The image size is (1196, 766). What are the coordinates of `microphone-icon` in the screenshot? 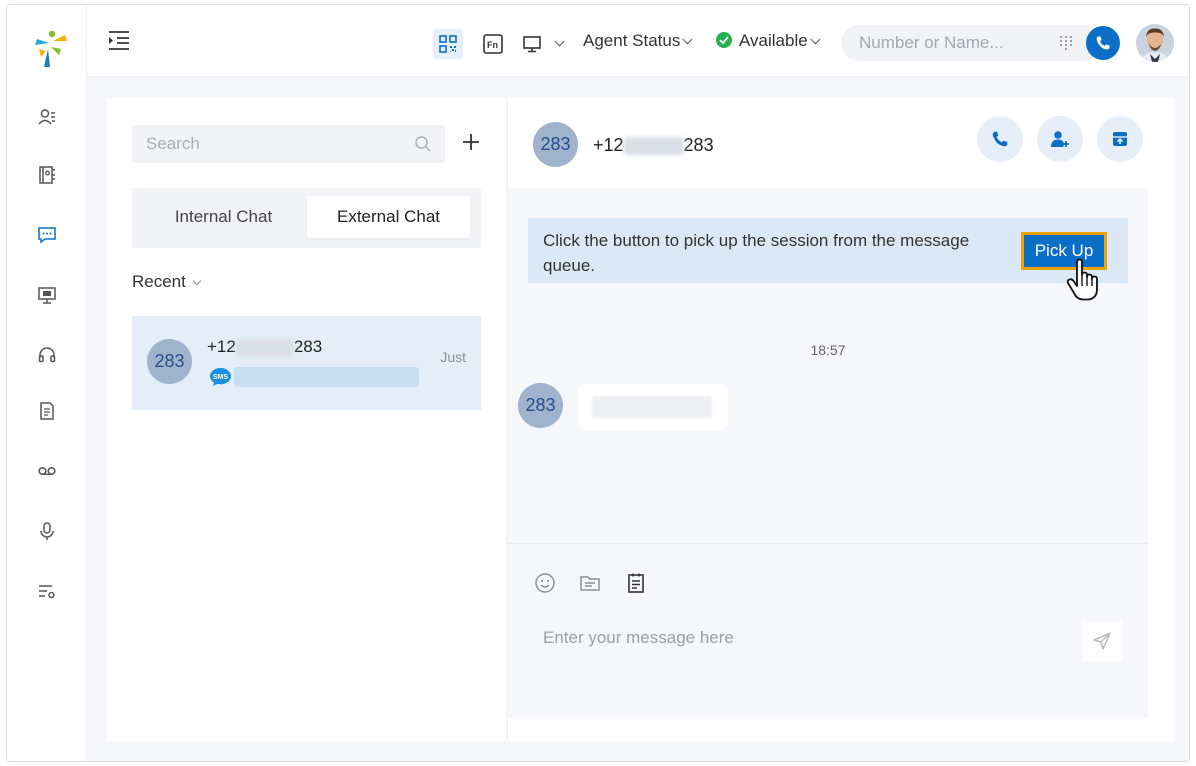 It's located at (47, 531).